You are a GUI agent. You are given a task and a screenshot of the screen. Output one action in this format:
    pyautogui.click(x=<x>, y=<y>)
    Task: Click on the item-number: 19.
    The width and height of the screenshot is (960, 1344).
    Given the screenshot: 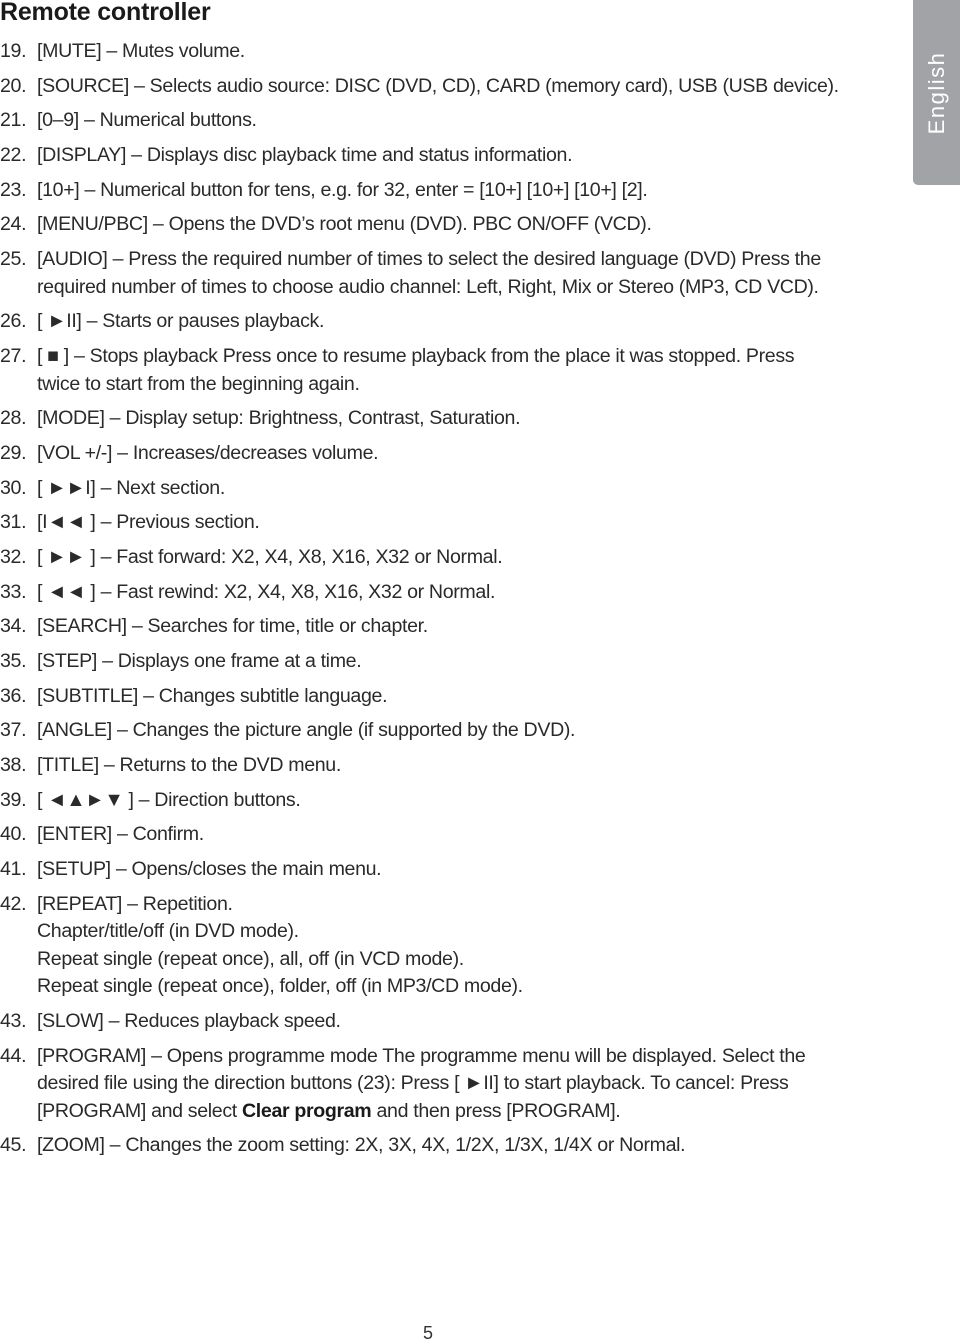 What is the action you would take?
    pyautogui.click(x=13, y=51)
    